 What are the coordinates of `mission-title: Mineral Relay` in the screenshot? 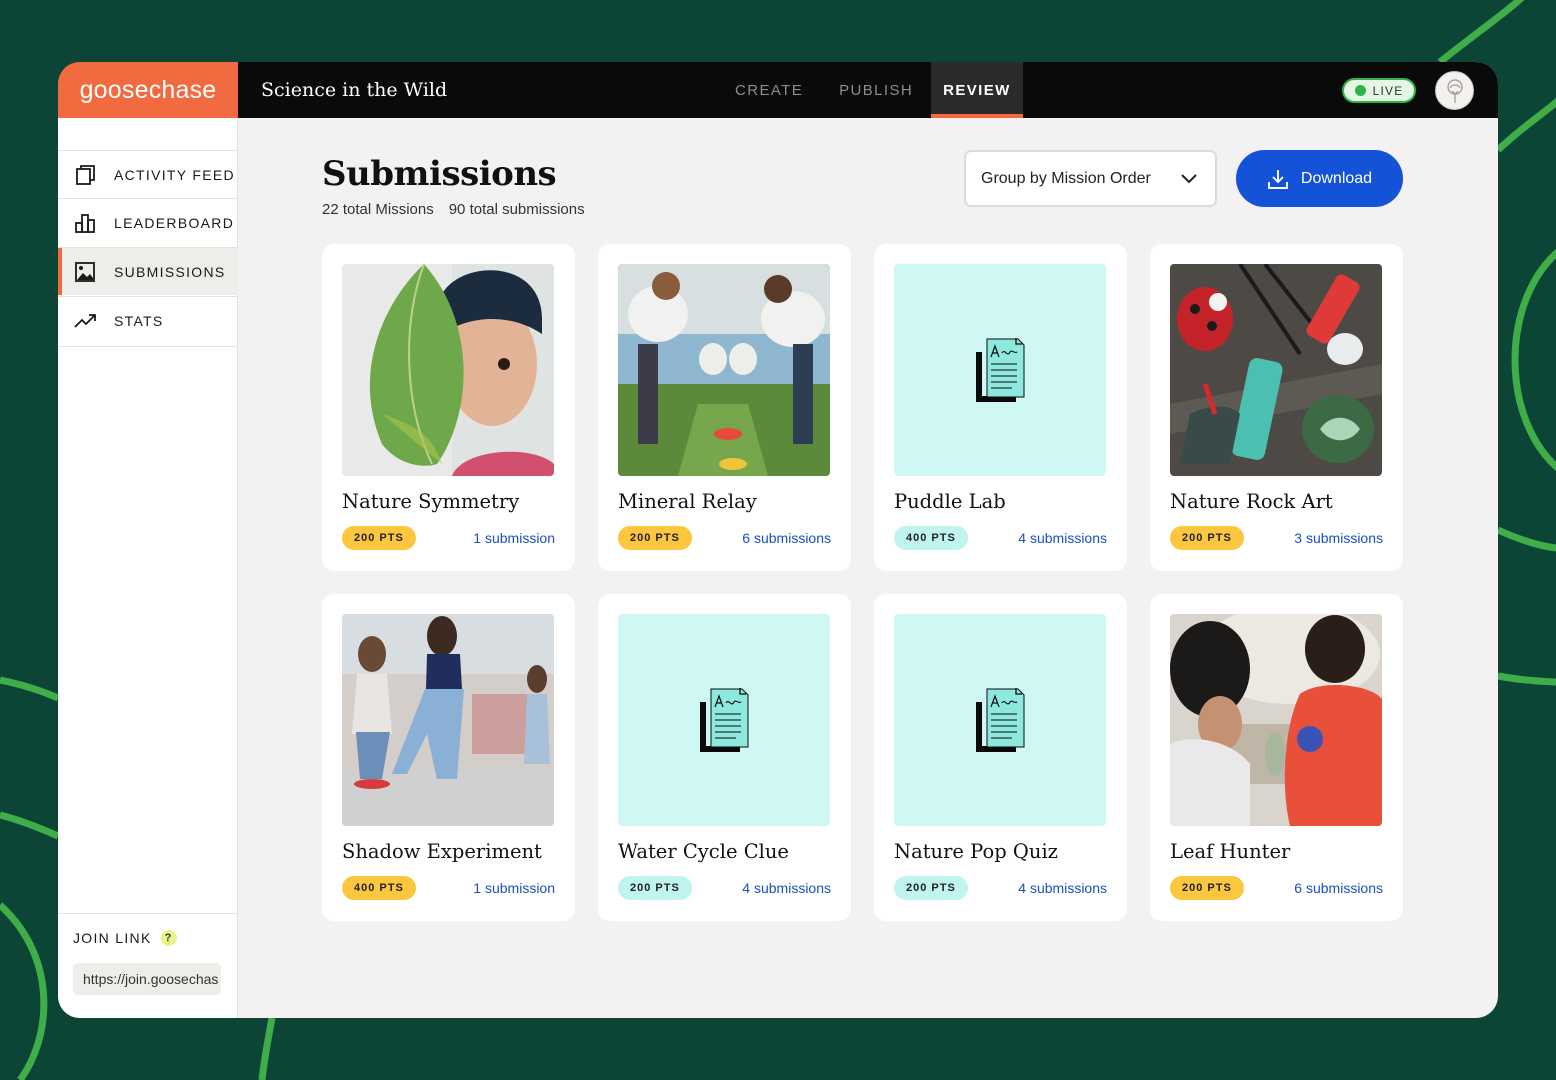 It's located at (687, 501).